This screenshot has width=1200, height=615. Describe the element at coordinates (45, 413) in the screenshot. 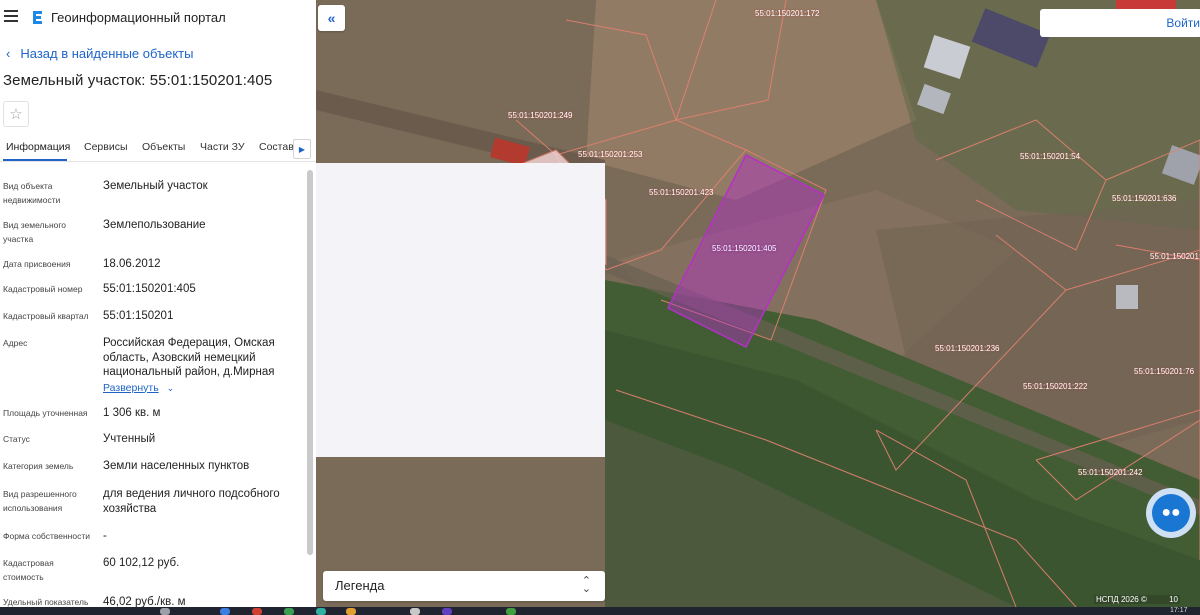

I see `info-label: Площадь уточненная` at that location.